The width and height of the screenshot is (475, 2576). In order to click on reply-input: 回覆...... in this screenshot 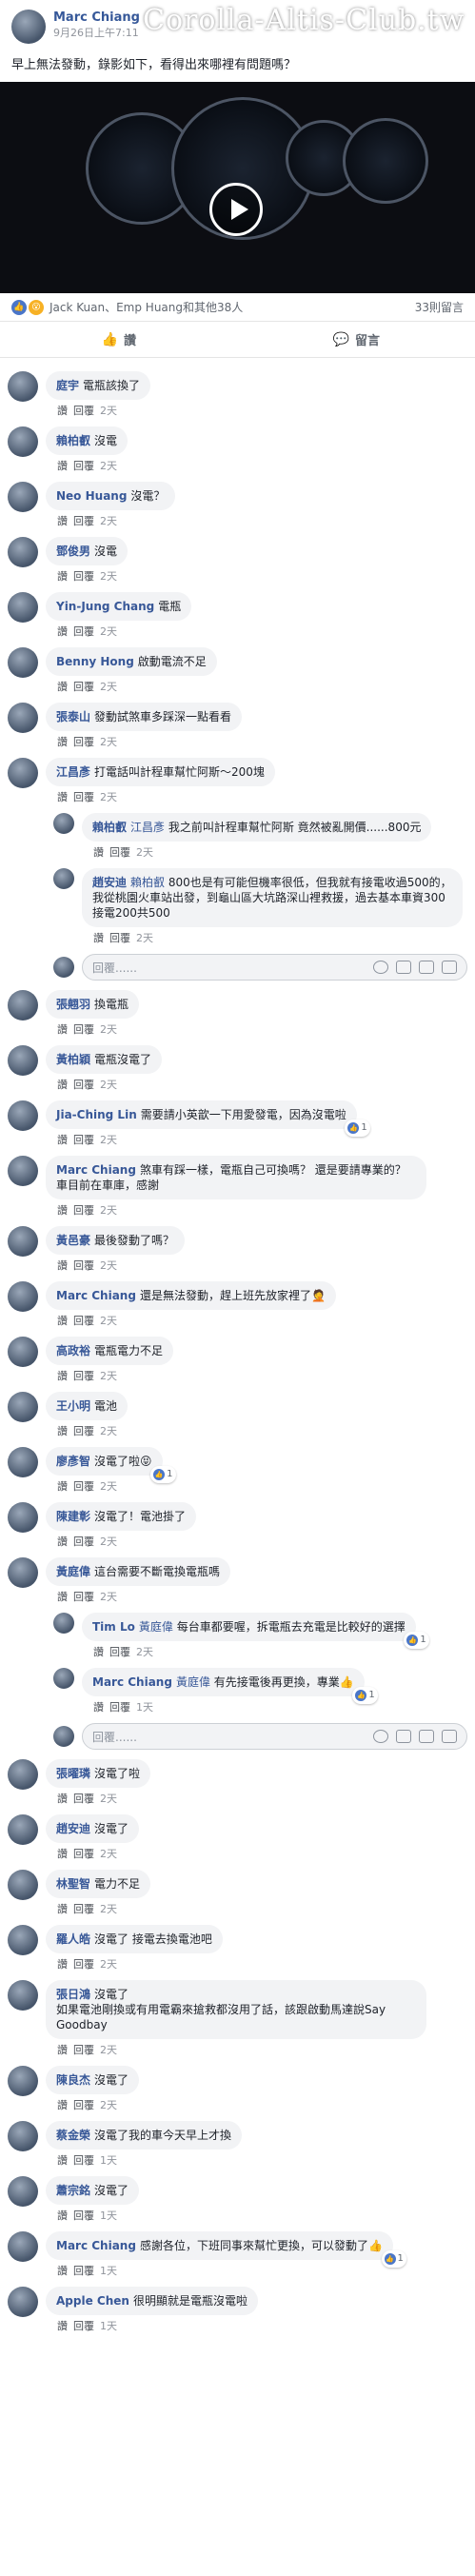, I will do `click(274, 967)`.